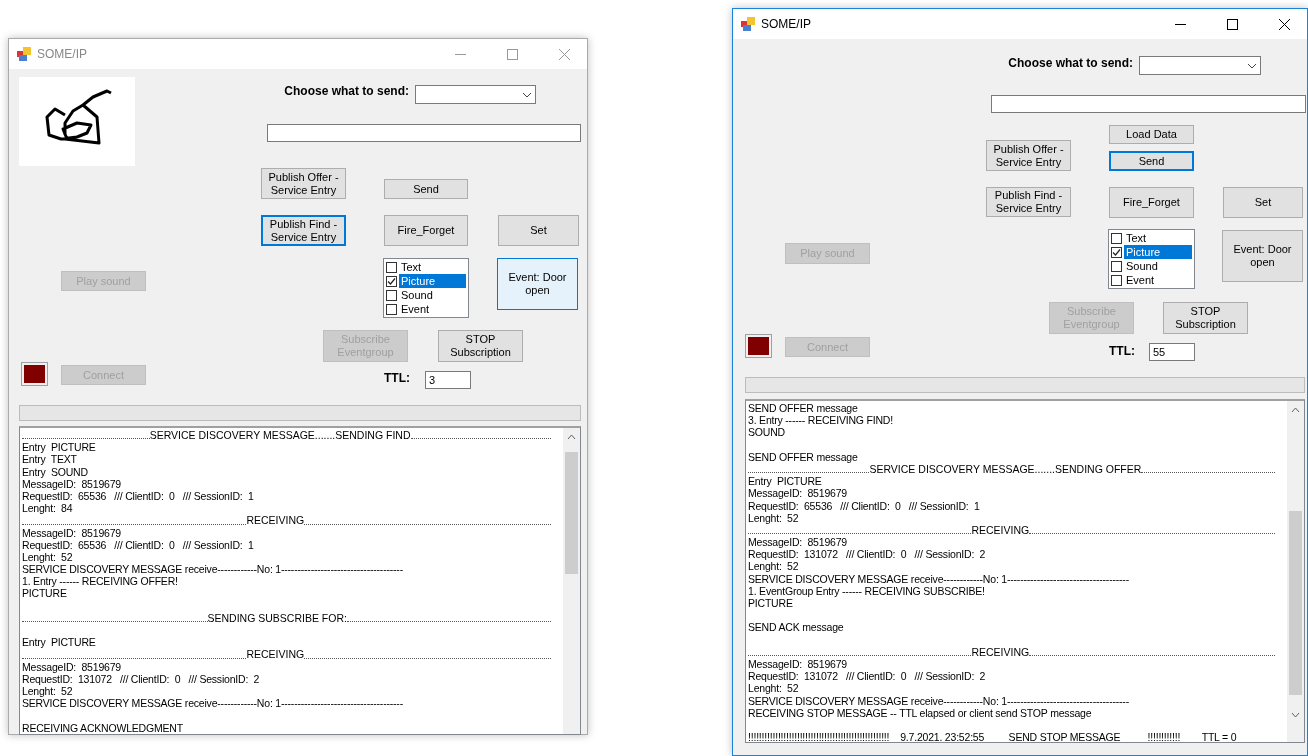 The height and width of the screenshot is (756, 1308). Describe the element at coordinates (280, 435) in the screenshot. I see `log-separator-text: SERVICE DISCOVERY MESSAGE.......SENDING FIND` at that location.